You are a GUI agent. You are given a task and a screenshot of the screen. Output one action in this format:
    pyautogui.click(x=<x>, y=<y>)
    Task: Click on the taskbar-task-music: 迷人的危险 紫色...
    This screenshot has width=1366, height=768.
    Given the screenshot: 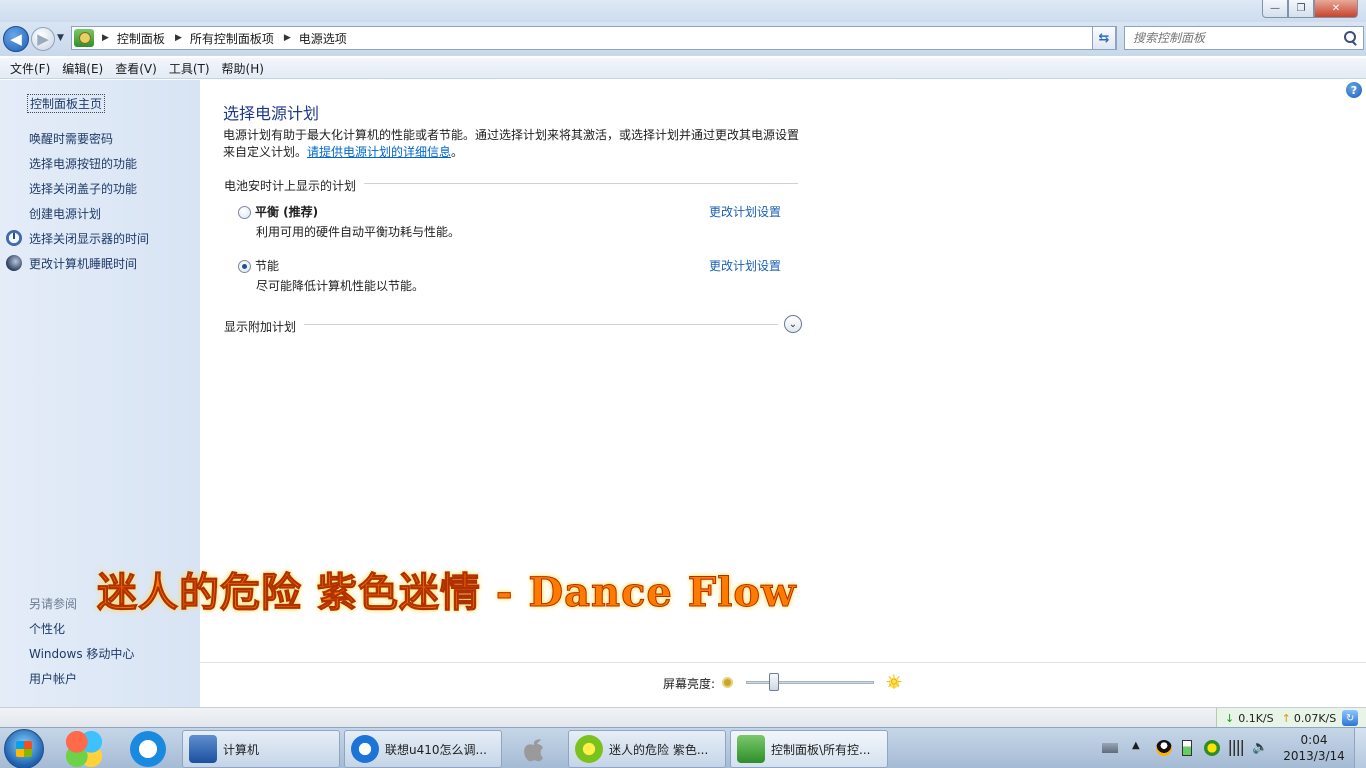 What is the action you would take?
    pyautogui.click(x=647, y=749)
    